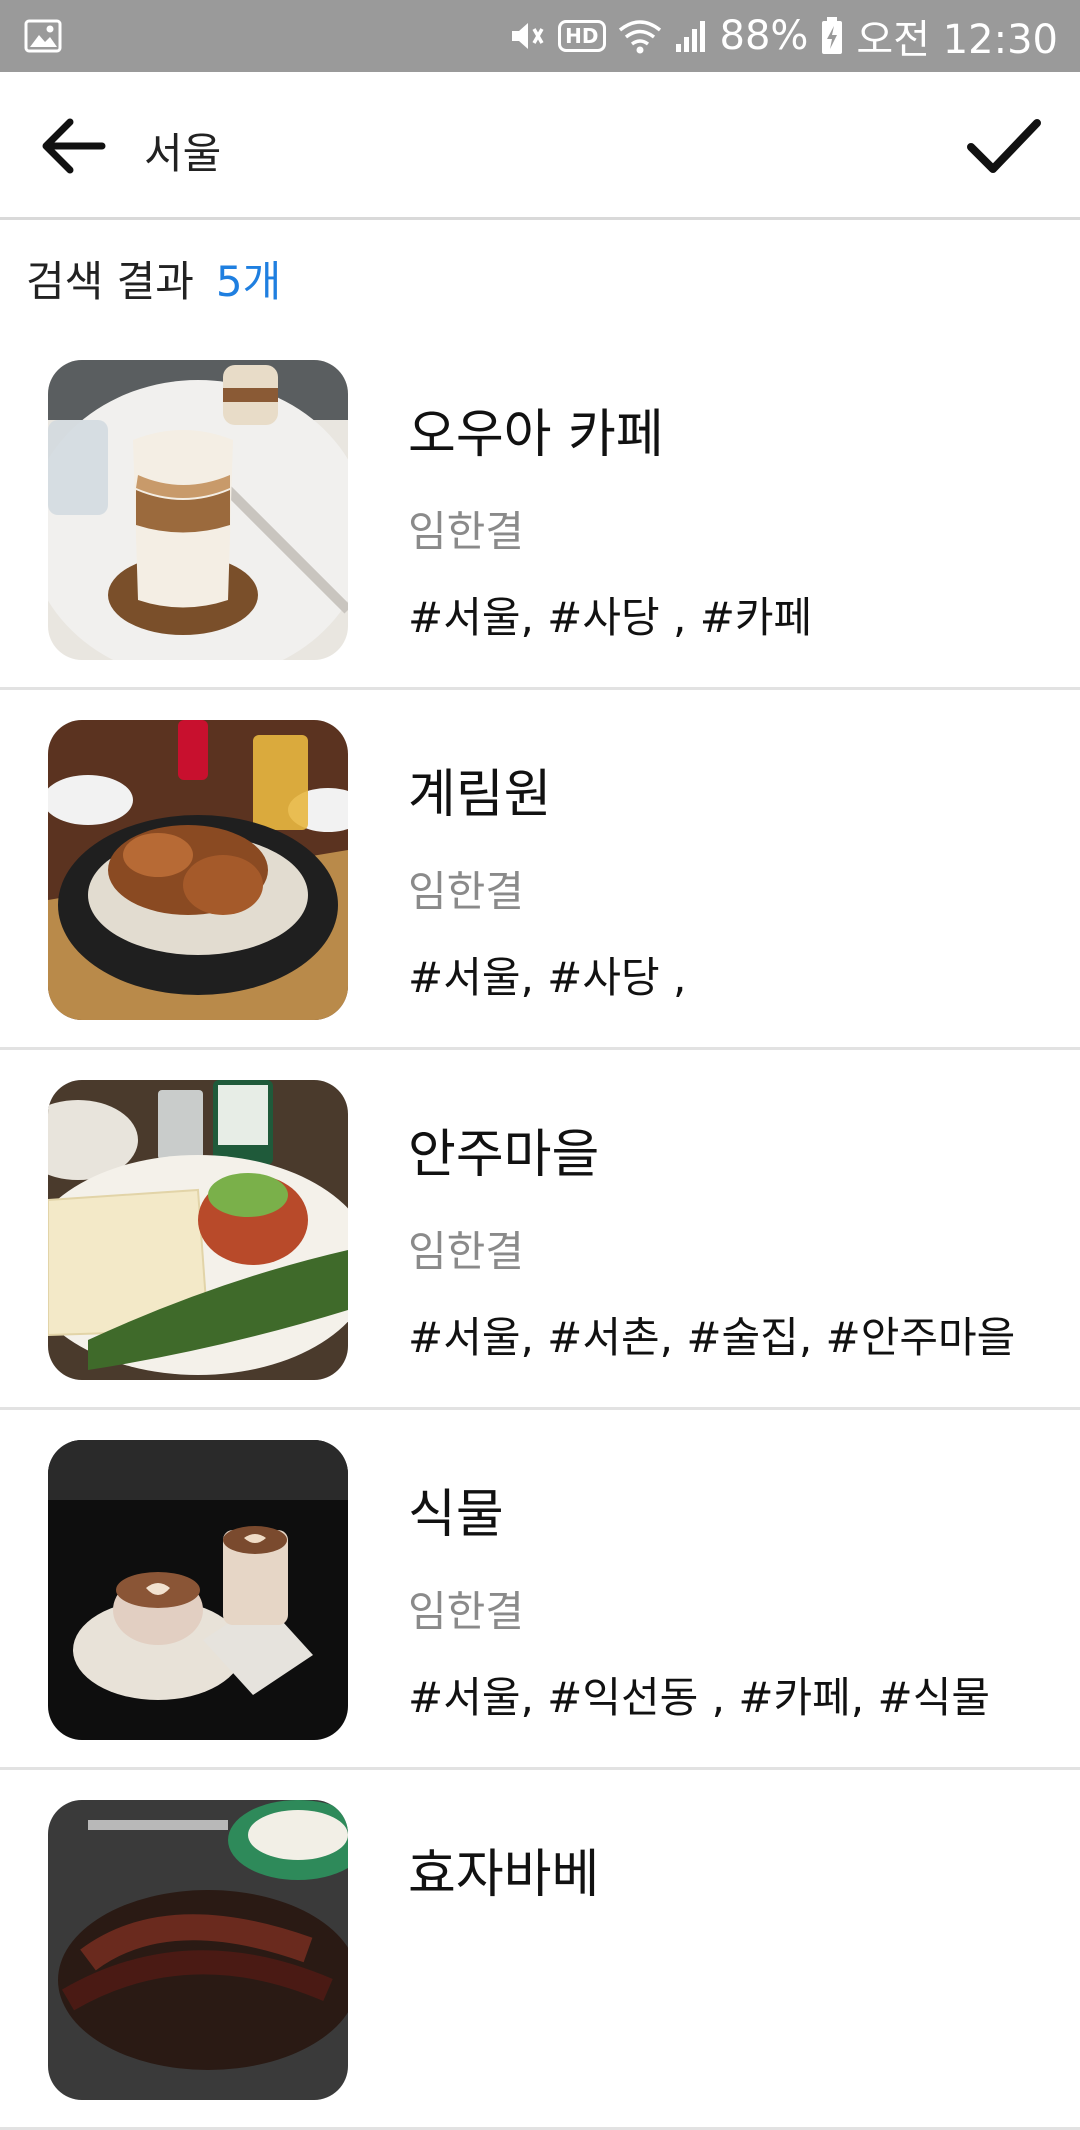 The height and width of the screenshot is (2130, 1080). I want to click on confirm-button, so click(1004, 146).